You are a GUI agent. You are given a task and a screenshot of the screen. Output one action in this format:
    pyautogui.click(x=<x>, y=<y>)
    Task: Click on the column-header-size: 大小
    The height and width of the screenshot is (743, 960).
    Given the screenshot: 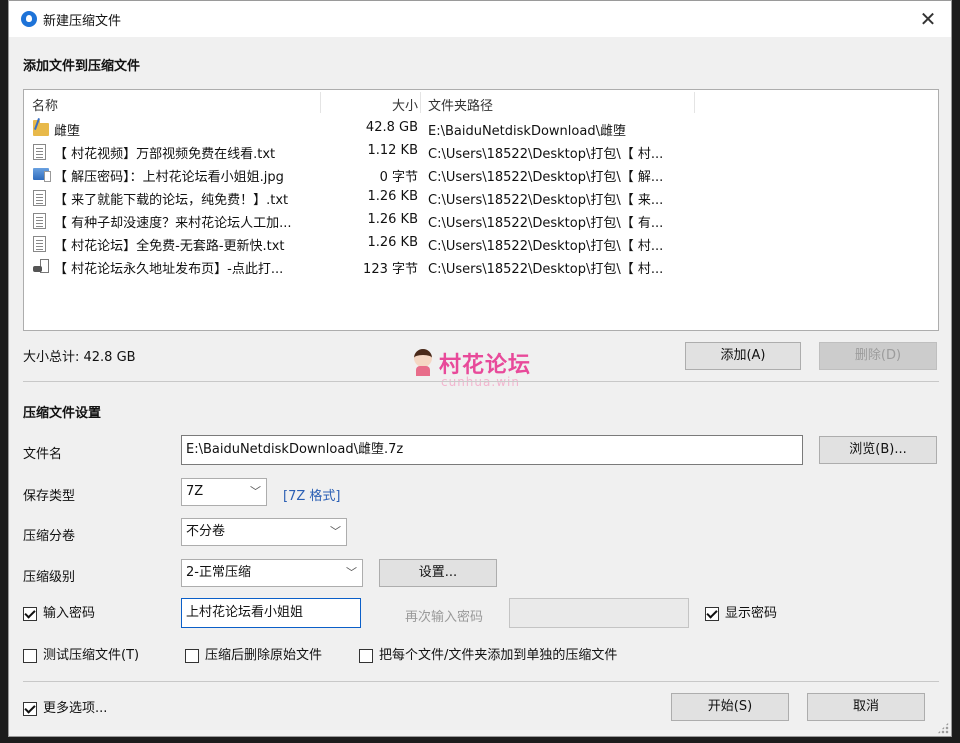 What is the action you would take?
    pyautogui.click(x=371, y=104)
    